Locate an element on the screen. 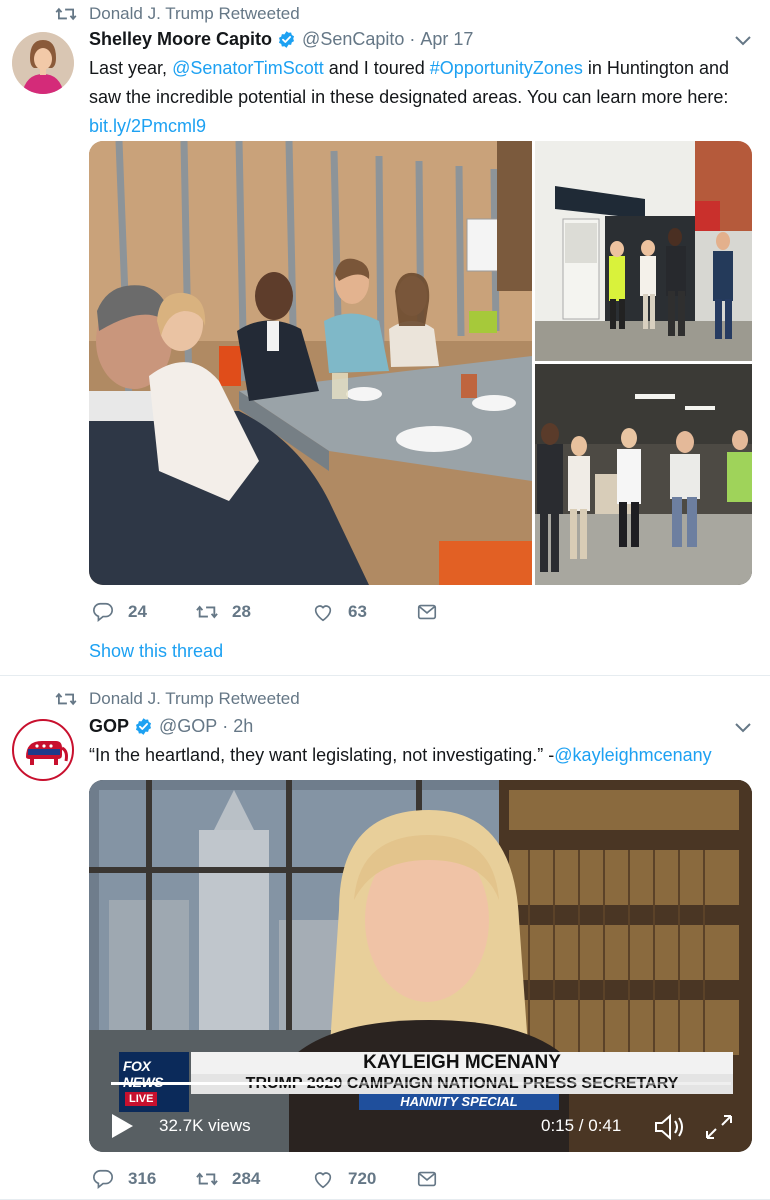 Image resolution: width=770 pixels, height=1200 pixels. chyron-name: KAYLEIGH MCENANY is located at coordinates (462, 1063).